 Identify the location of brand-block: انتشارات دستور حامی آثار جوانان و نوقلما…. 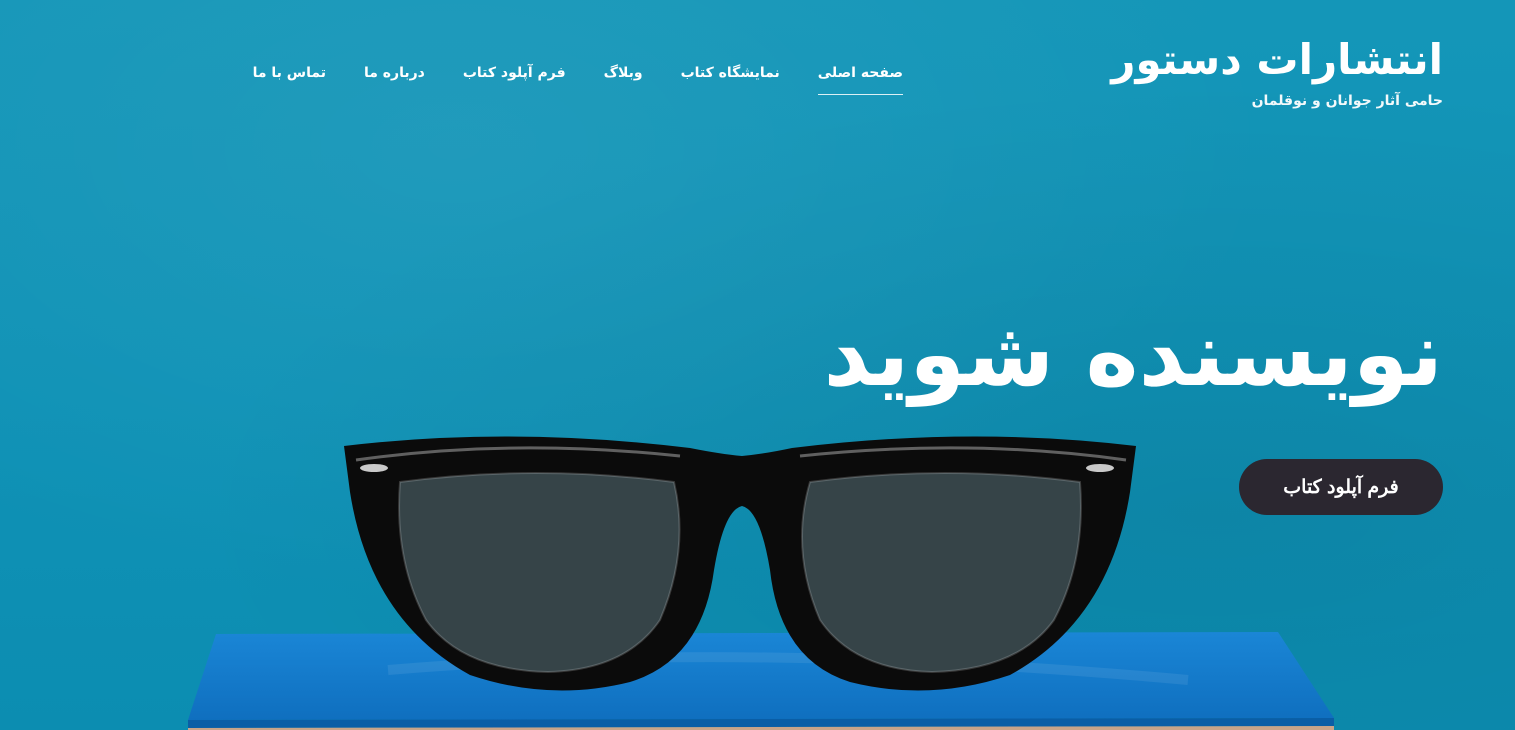
(1277, 72).